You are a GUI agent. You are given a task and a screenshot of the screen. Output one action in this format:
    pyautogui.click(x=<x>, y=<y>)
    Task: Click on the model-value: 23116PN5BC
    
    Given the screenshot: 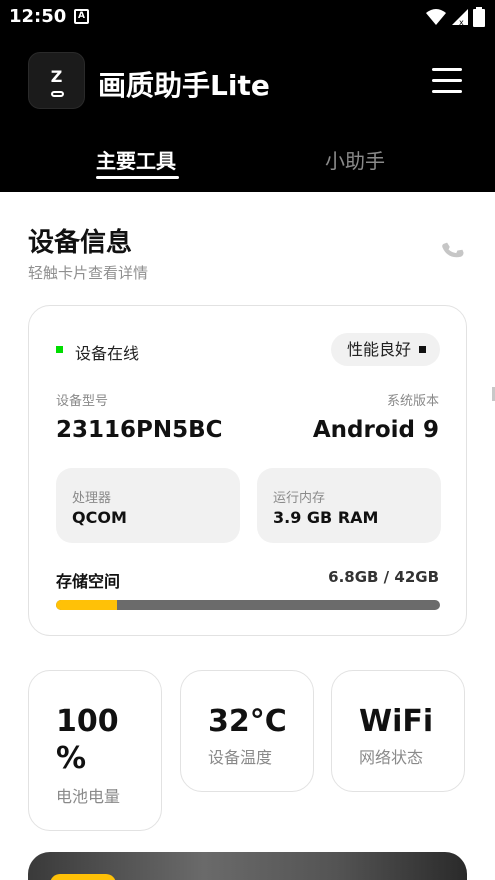 What is the action you would take?
    pyautogui.click(x=139, y=430)
    